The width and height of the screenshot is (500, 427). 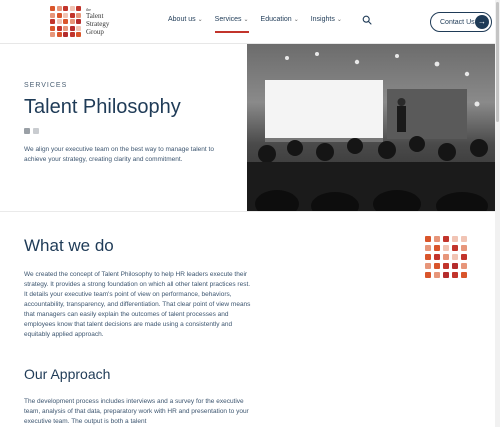 I want to click on nav-item-about: About us ⌄, so click(x=185, y=19).